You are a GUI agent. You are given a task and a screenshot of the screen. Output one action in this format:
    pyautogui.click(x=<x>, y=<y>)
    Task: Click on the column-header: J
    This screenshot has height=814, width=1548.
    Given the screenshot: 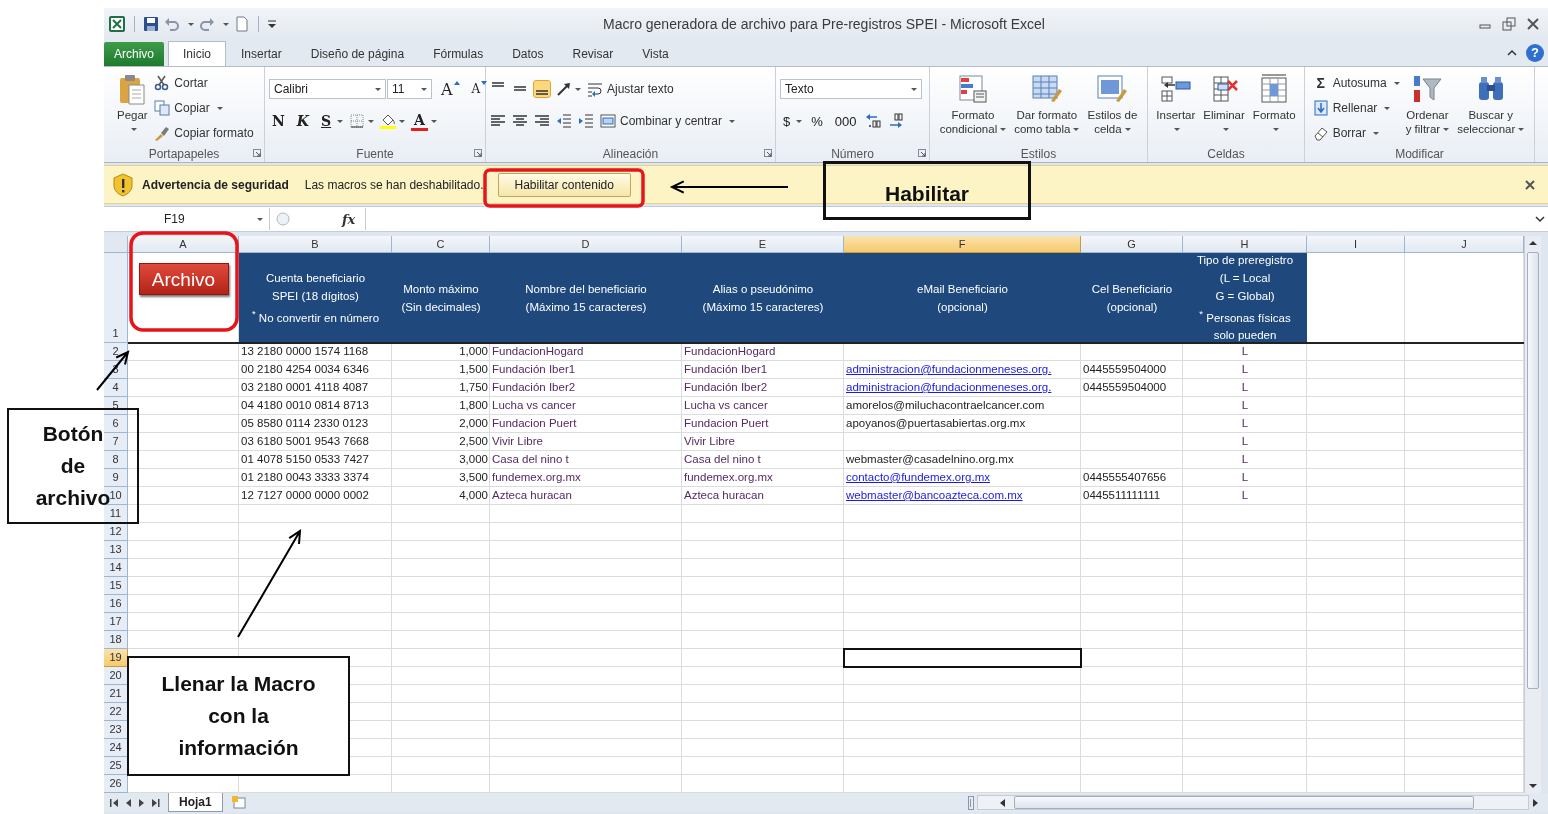 What is the action you would take?
    pyautogui.click(x=1464, y=244)
    